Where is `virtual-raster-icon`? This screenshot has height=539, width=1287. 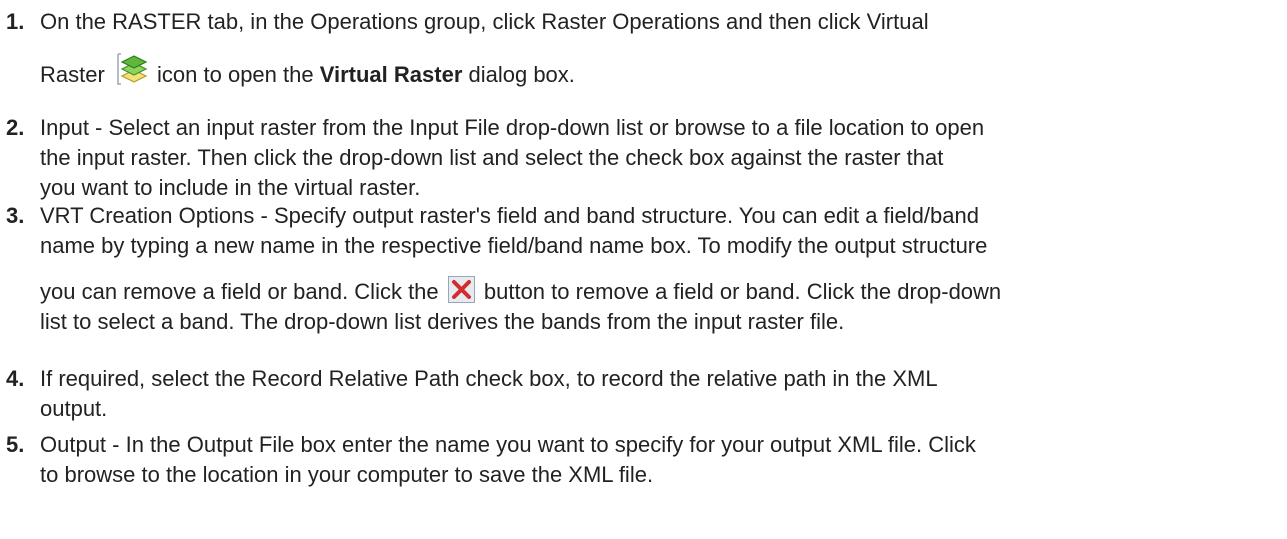
virtual-raster-icon is located at coordinates (132, 69).